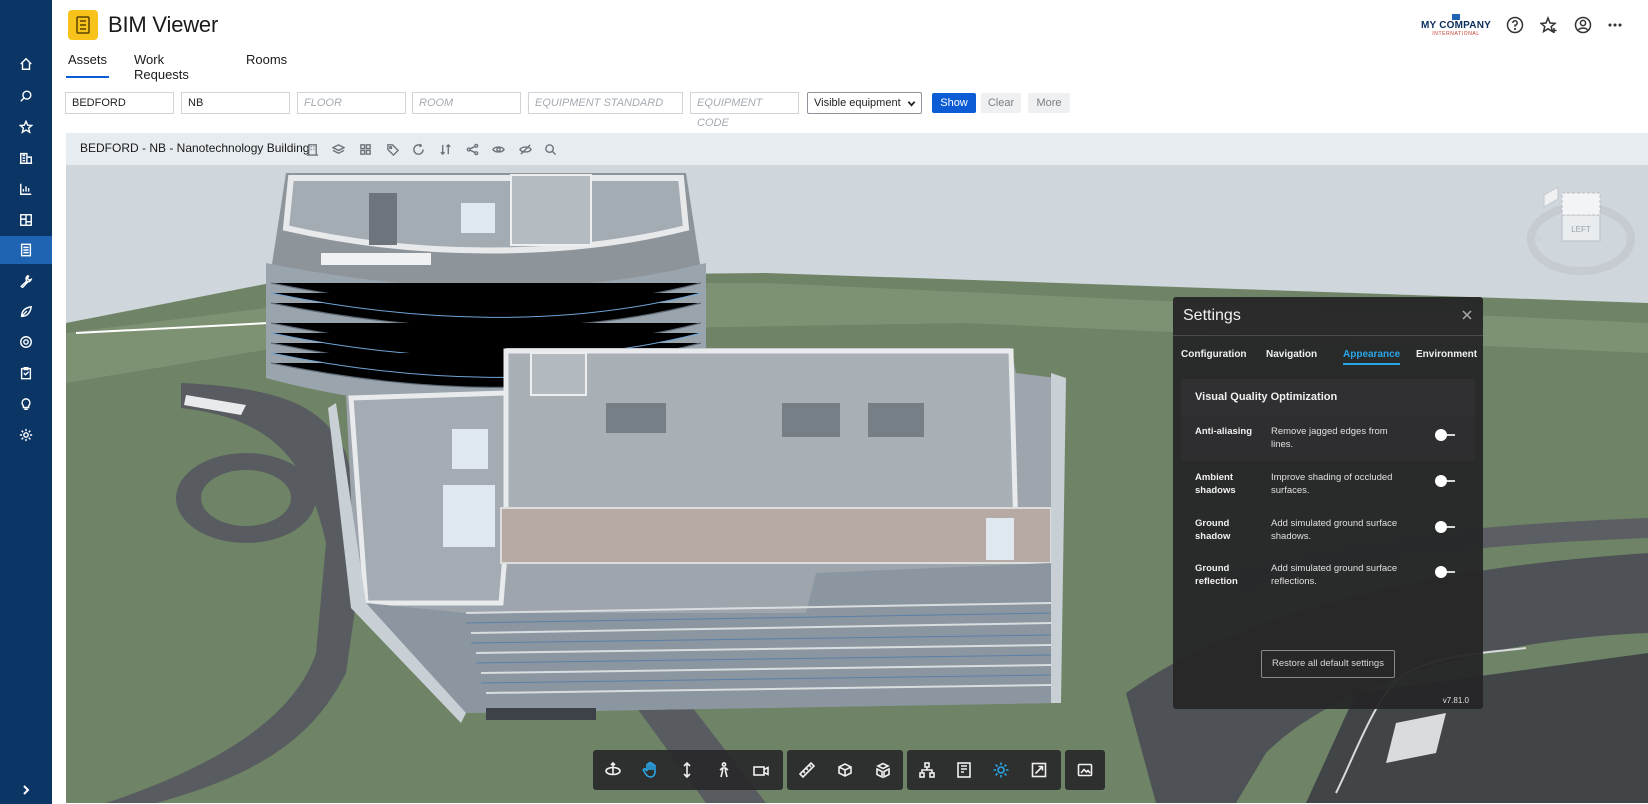  I want to click on visibility-select-value: Visible equipment, so click(857, 103).